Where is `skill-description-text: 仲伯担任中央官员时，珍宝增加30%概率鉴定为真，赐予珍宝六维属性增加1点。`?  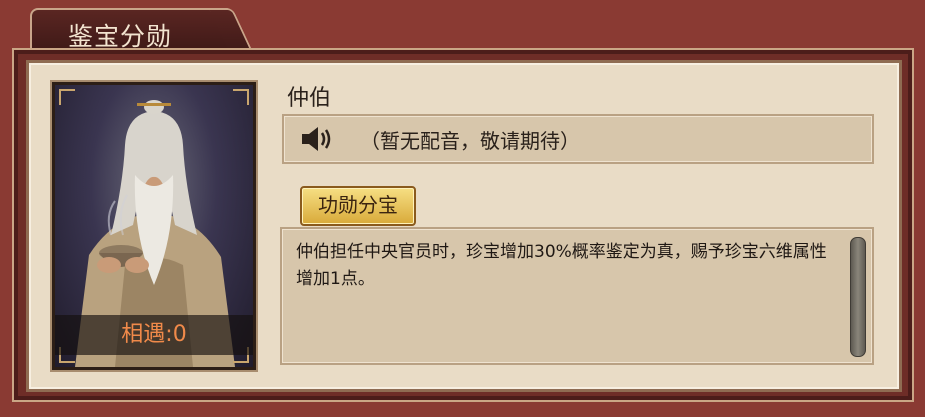 skill-description-text: 仲伯担任中央官员时，珍宝增加30%概率鉴定为真，赐予珍宝六维属性增加1点。 is located at coordinates (561, 265).